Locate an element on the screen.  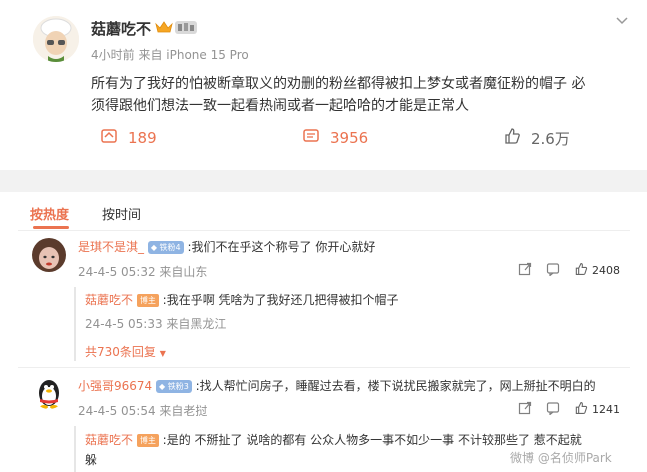
comment-meta: 24-4-5 05:32 来自山东 is located at coordinates (143, 272).